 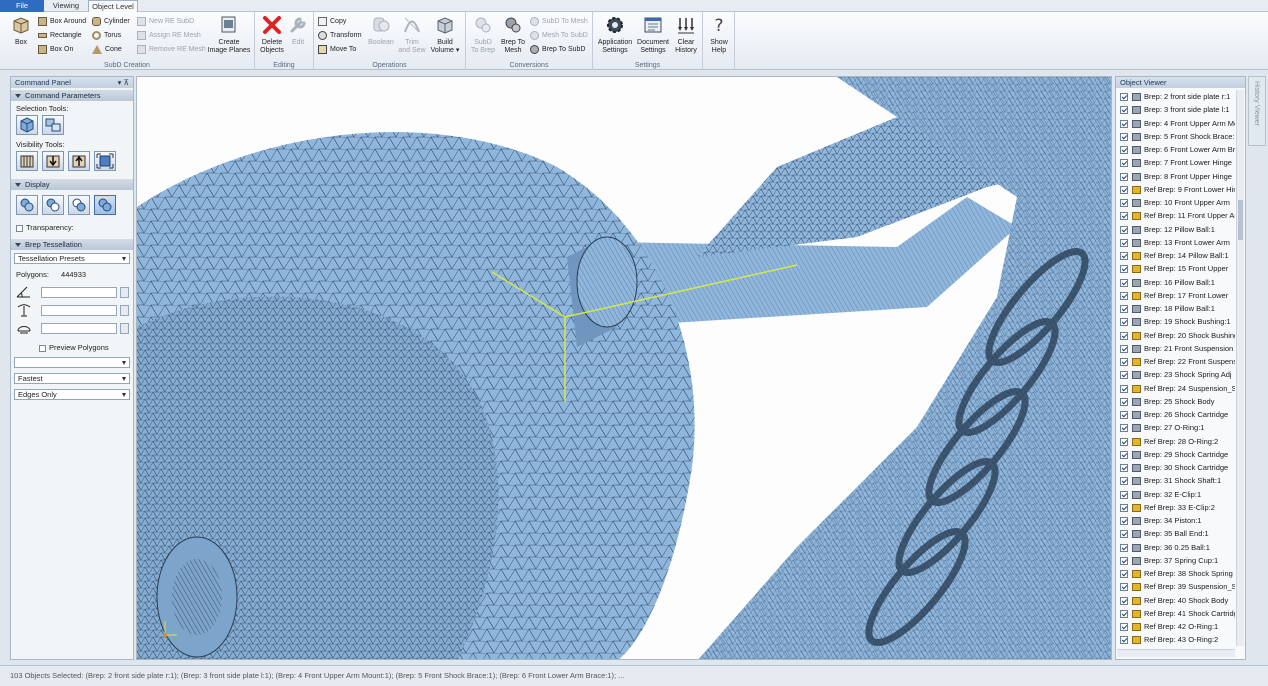 I want to click on list-item: Ref Brep: 15 Front Upper, so click(x=1176, y=268).